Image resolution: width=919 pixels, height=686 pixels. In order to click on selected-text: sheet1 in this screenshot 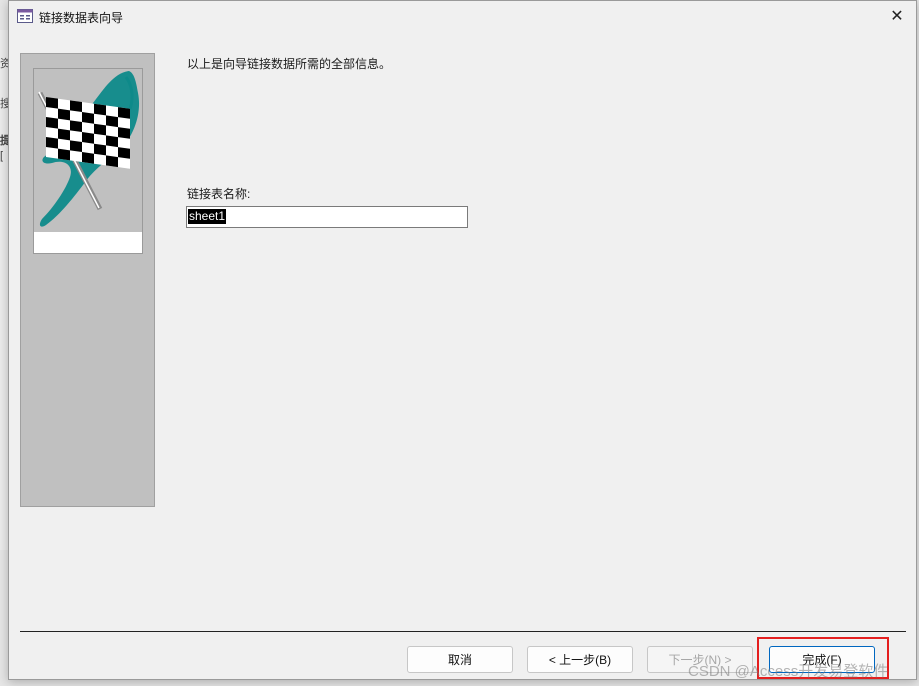, I will do `click(207, 216)`.